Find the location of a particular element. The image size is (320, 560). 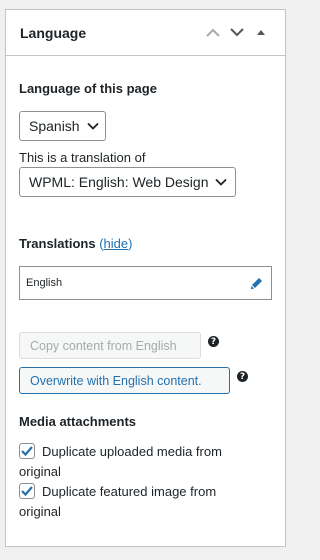

duplicate-media-label: Duplicate uploaded media from is located at coordinates (132, 451).